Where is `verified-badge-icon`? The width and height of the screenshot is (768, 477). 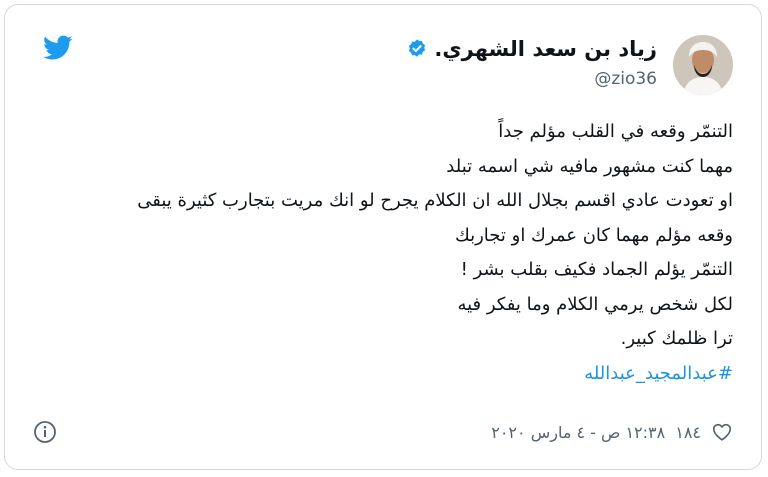 verified-badge-icon is located at coordinates (417, 48).